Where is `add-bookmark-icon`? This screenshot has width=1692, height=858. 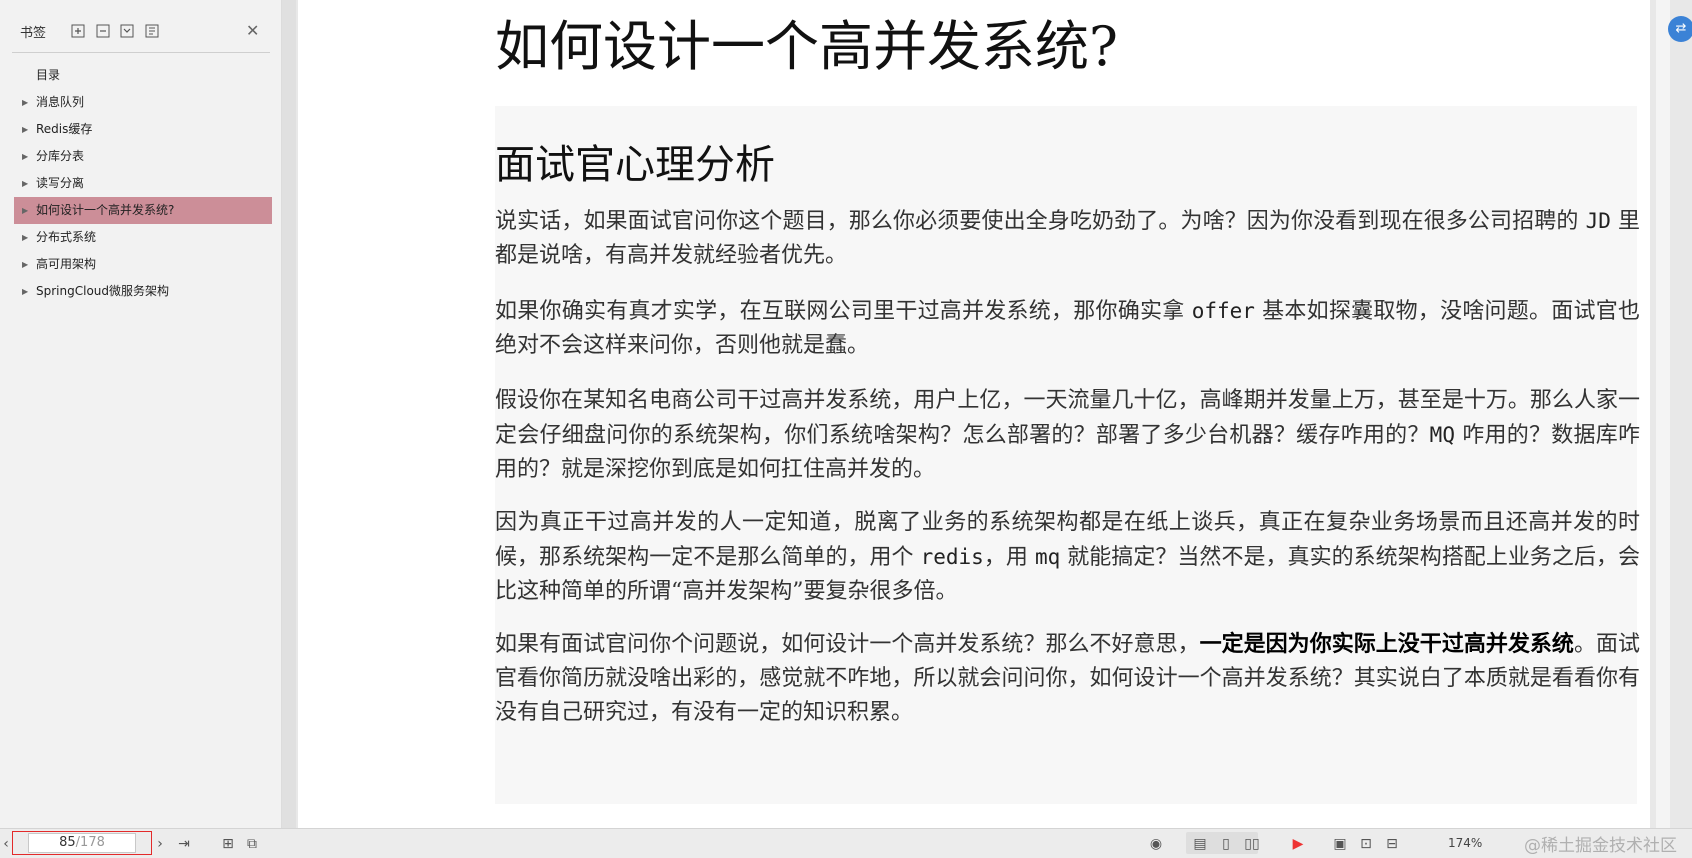
add-bookmark-icon is located at coordinates (78, 31).